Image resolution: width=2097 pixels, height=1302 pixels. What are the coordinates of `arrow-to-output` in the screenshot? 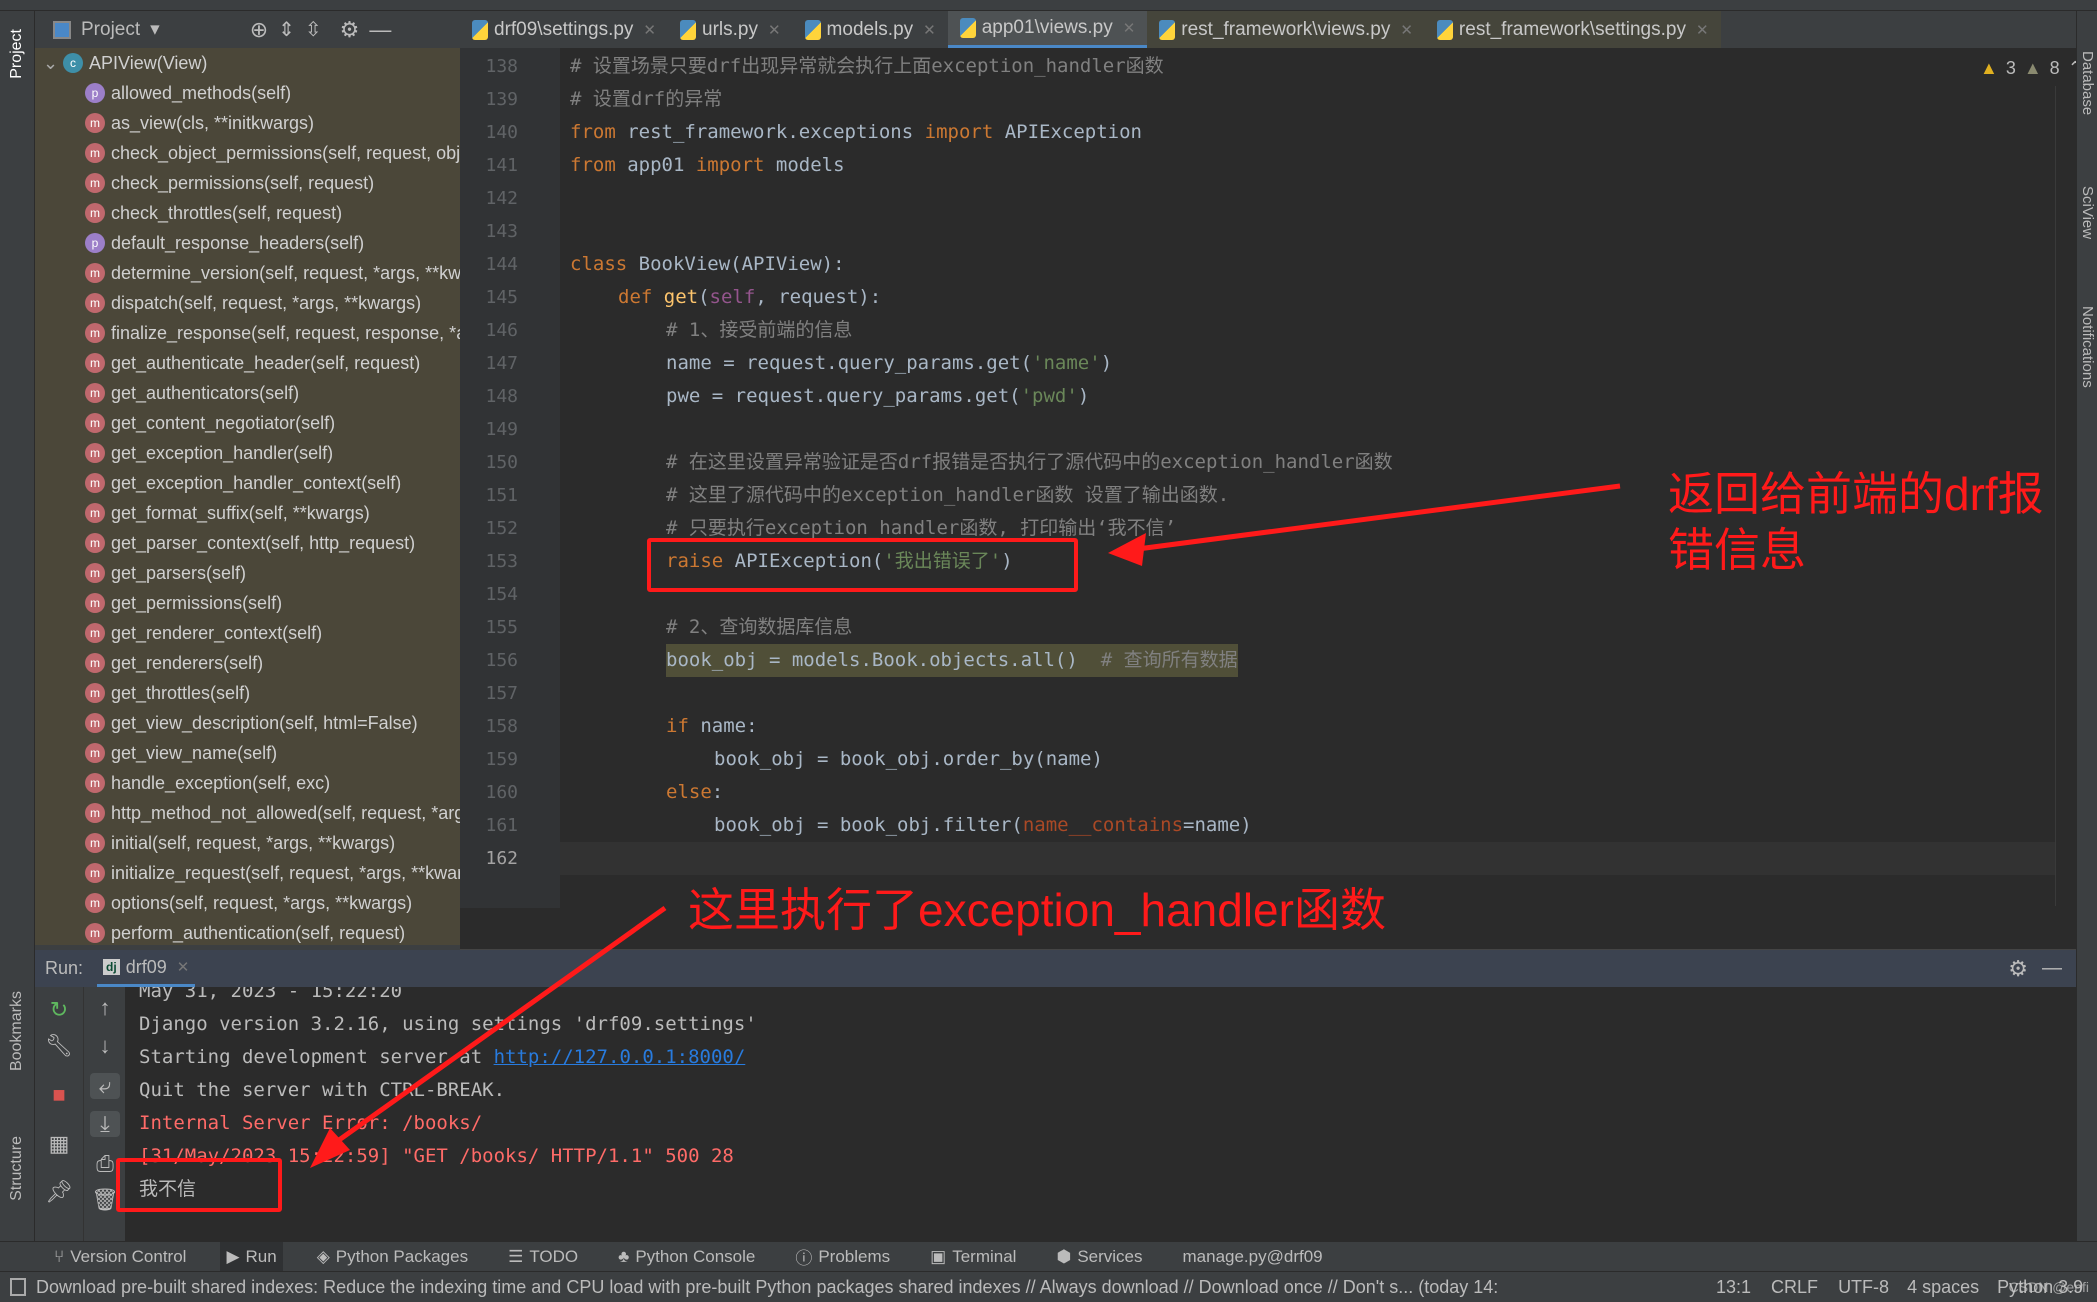 It's located at (495, 1029).